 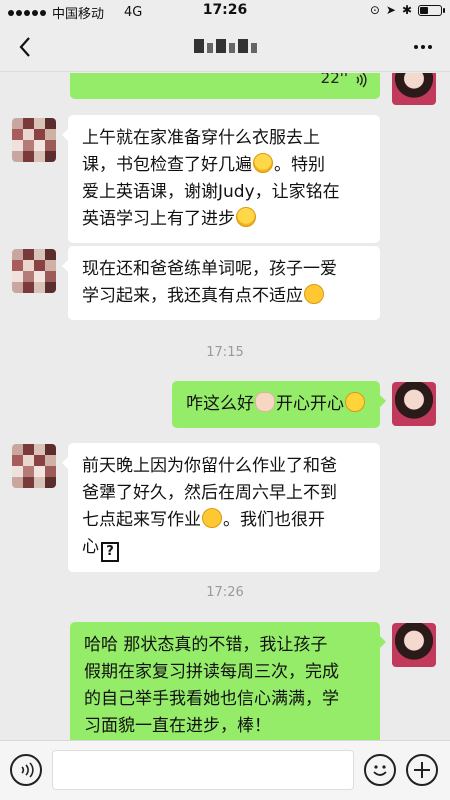 I want to click on location-icon: ➤, so click(x=390, y=10).